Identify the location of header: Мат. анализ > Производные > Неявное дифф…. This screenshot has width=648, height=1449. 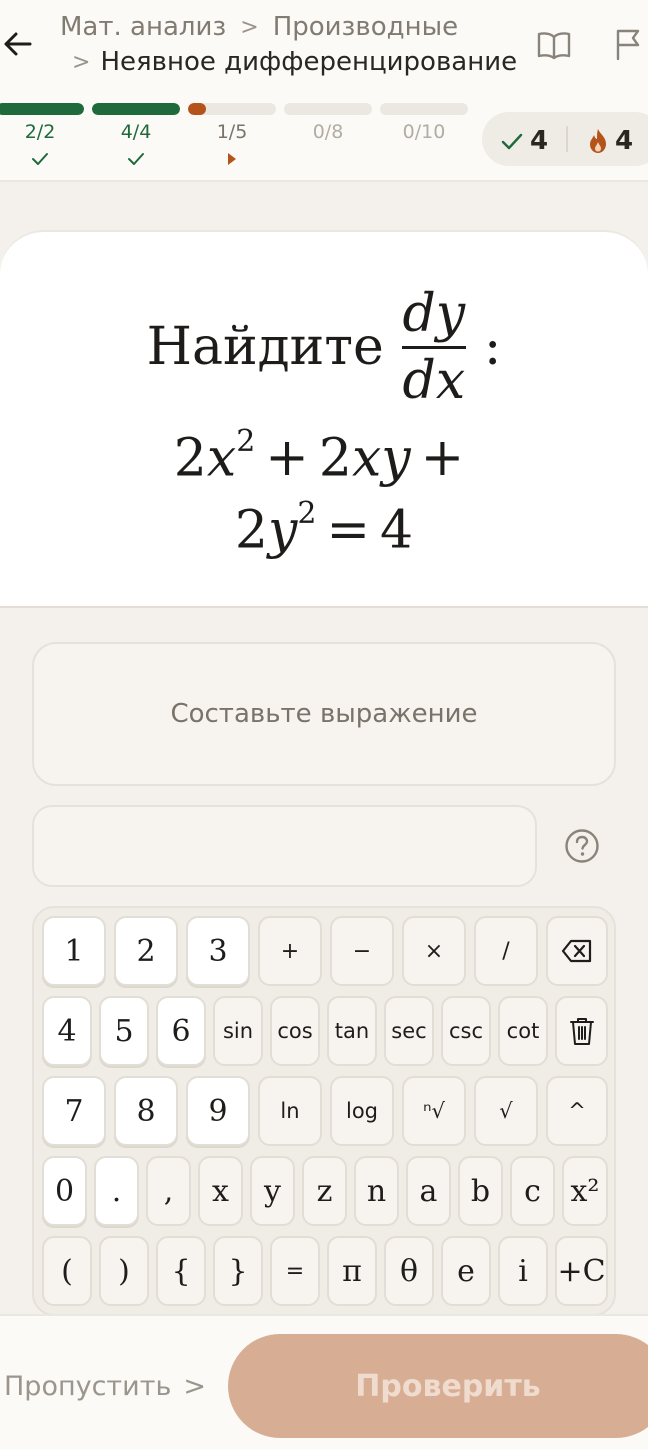
(324, 91).